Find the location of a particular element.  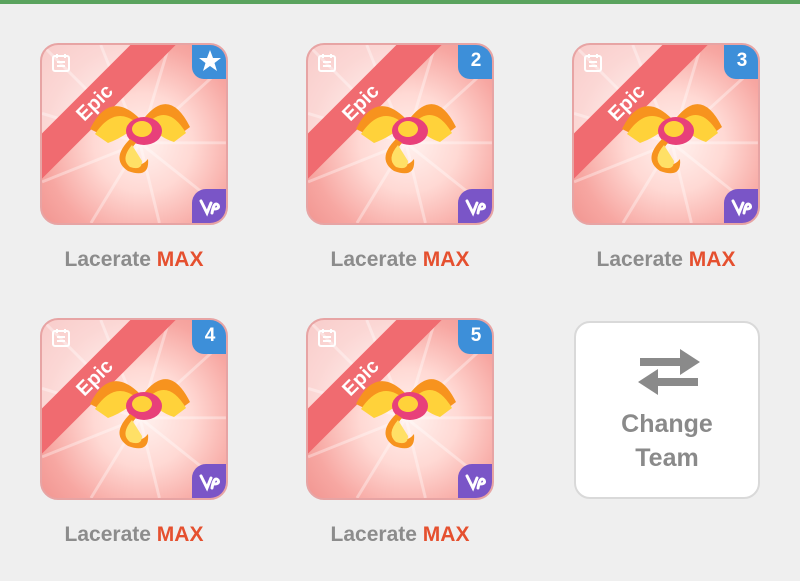

team-slot-5: Epic 5 Lacerate MAX is located at coordinates (401, 443).